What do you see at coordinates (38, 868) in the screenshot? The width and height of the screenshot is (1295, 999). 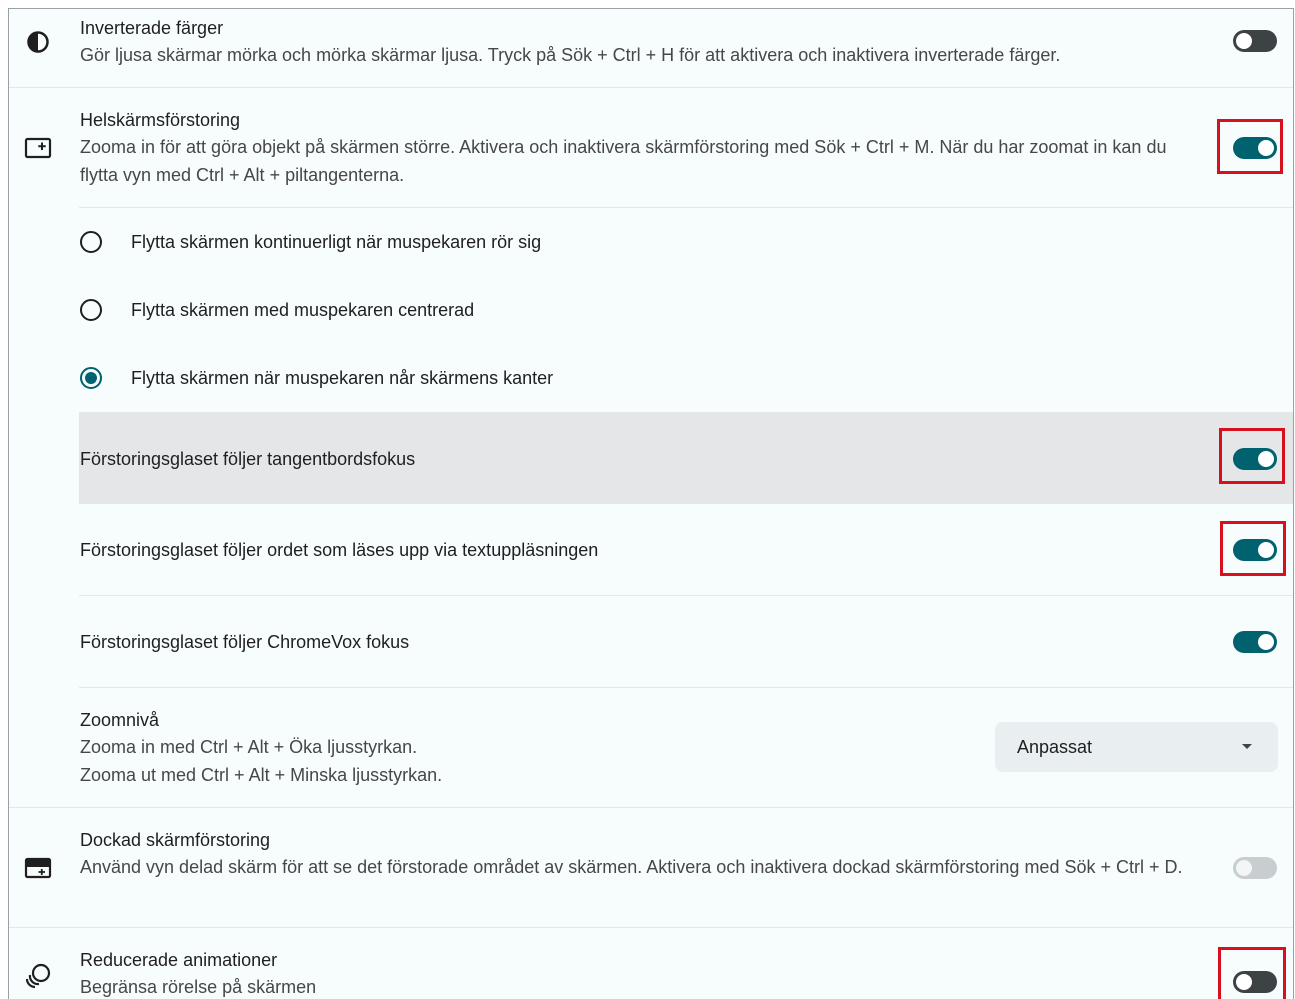 I see `docked-magnifier-icon` at bounding box center [38, 868].